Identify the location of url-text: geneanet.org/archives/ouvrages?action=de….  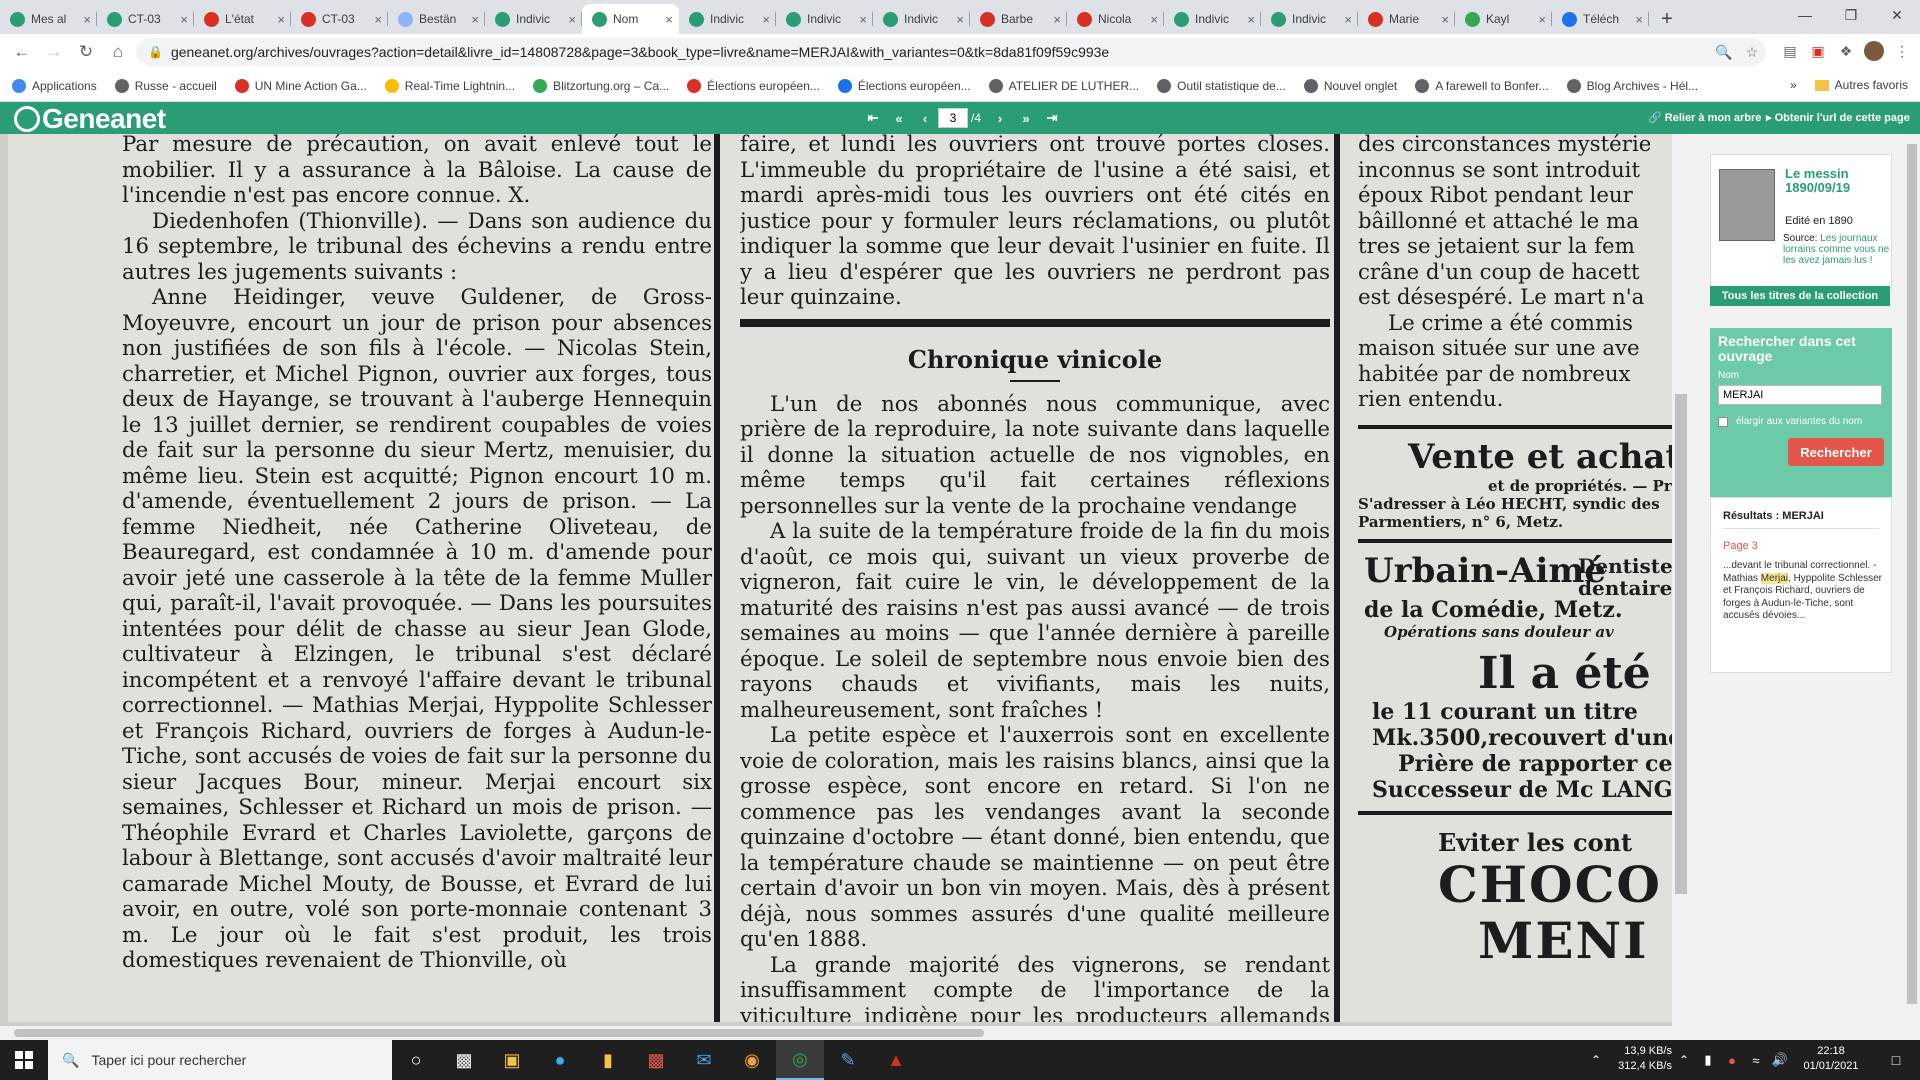
(940, 52).